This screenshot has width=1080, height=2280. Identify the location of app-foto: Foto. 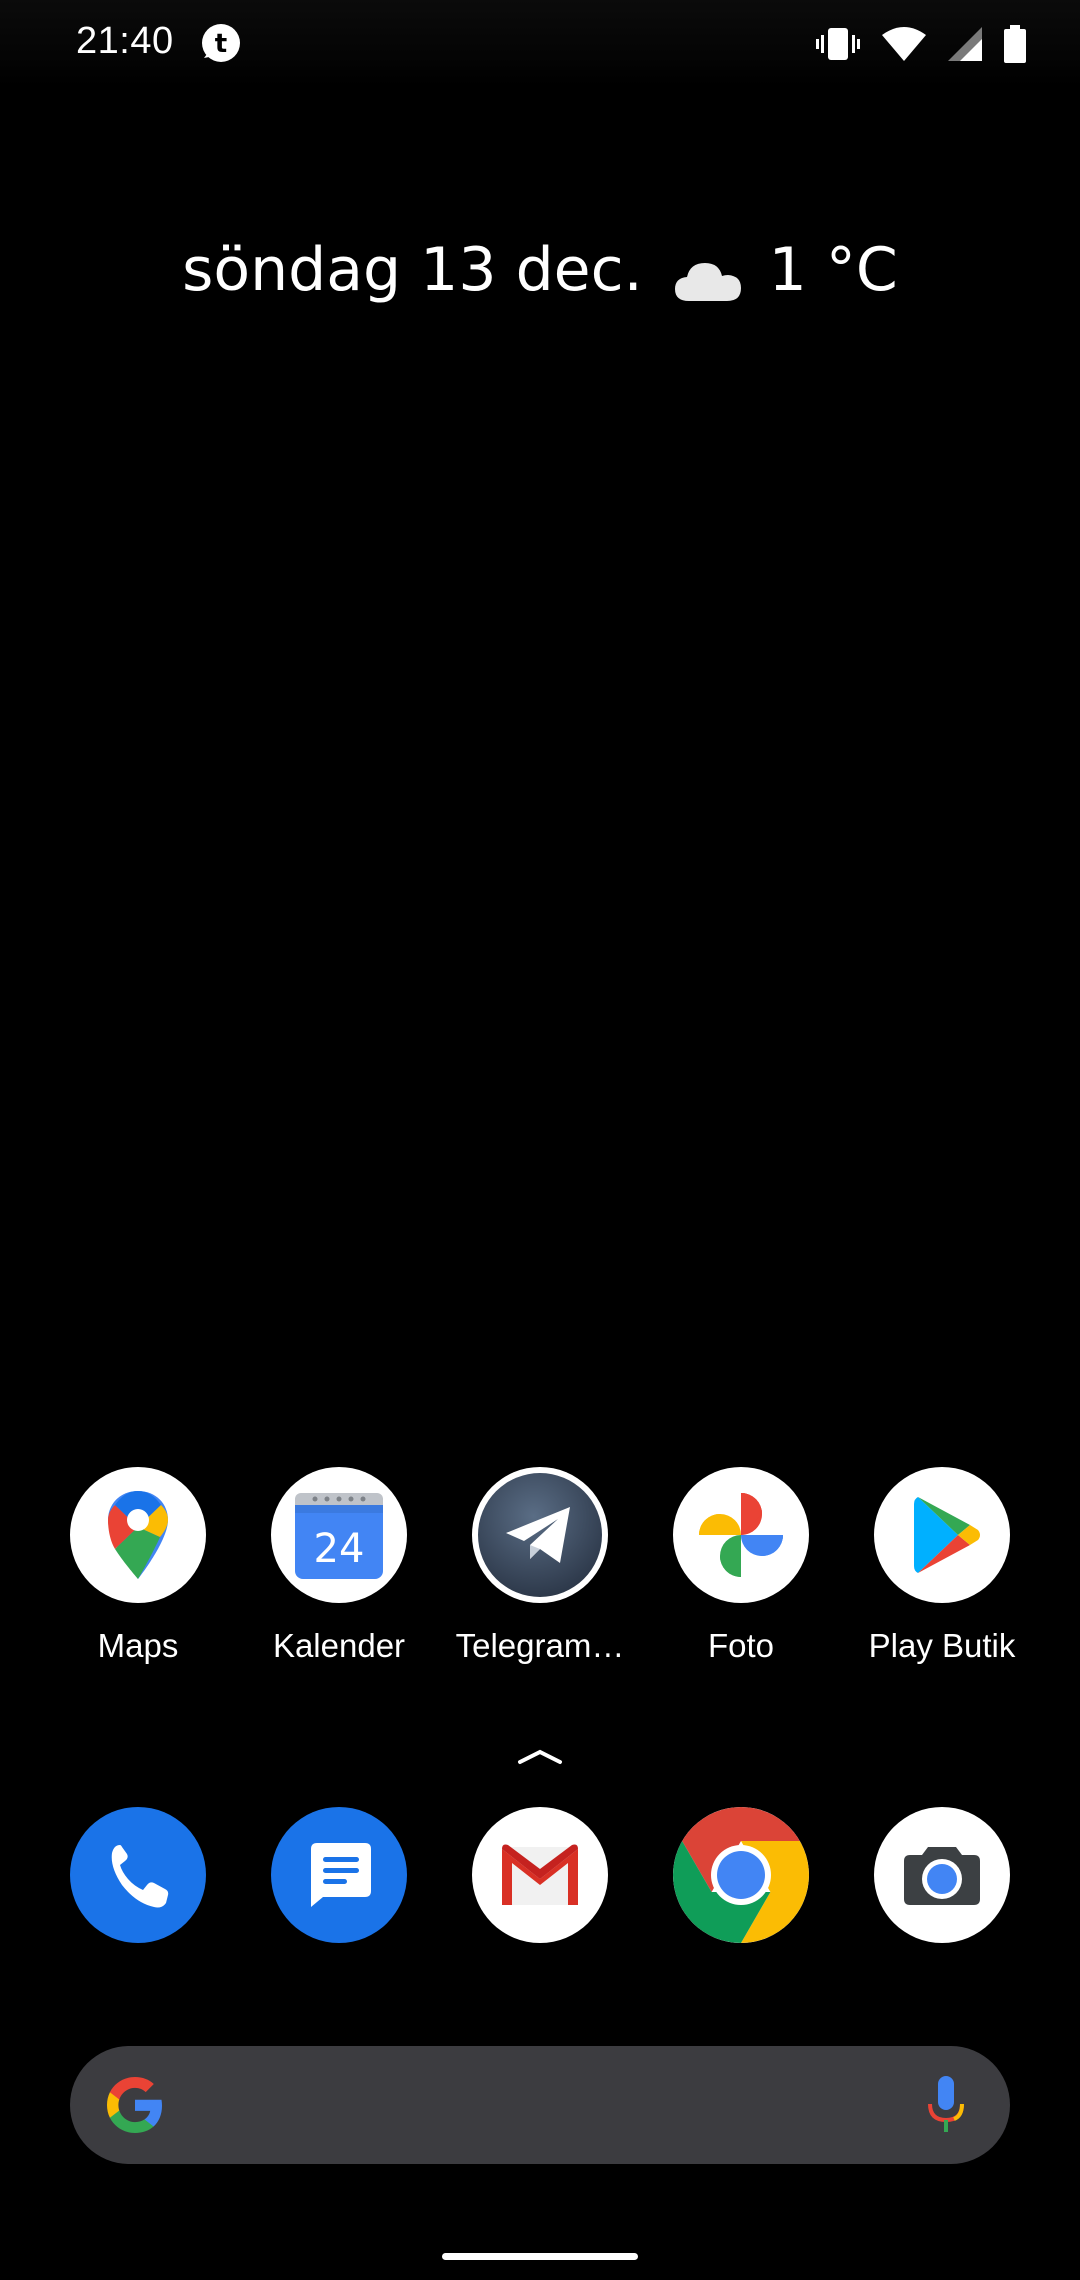
(741, 1577).